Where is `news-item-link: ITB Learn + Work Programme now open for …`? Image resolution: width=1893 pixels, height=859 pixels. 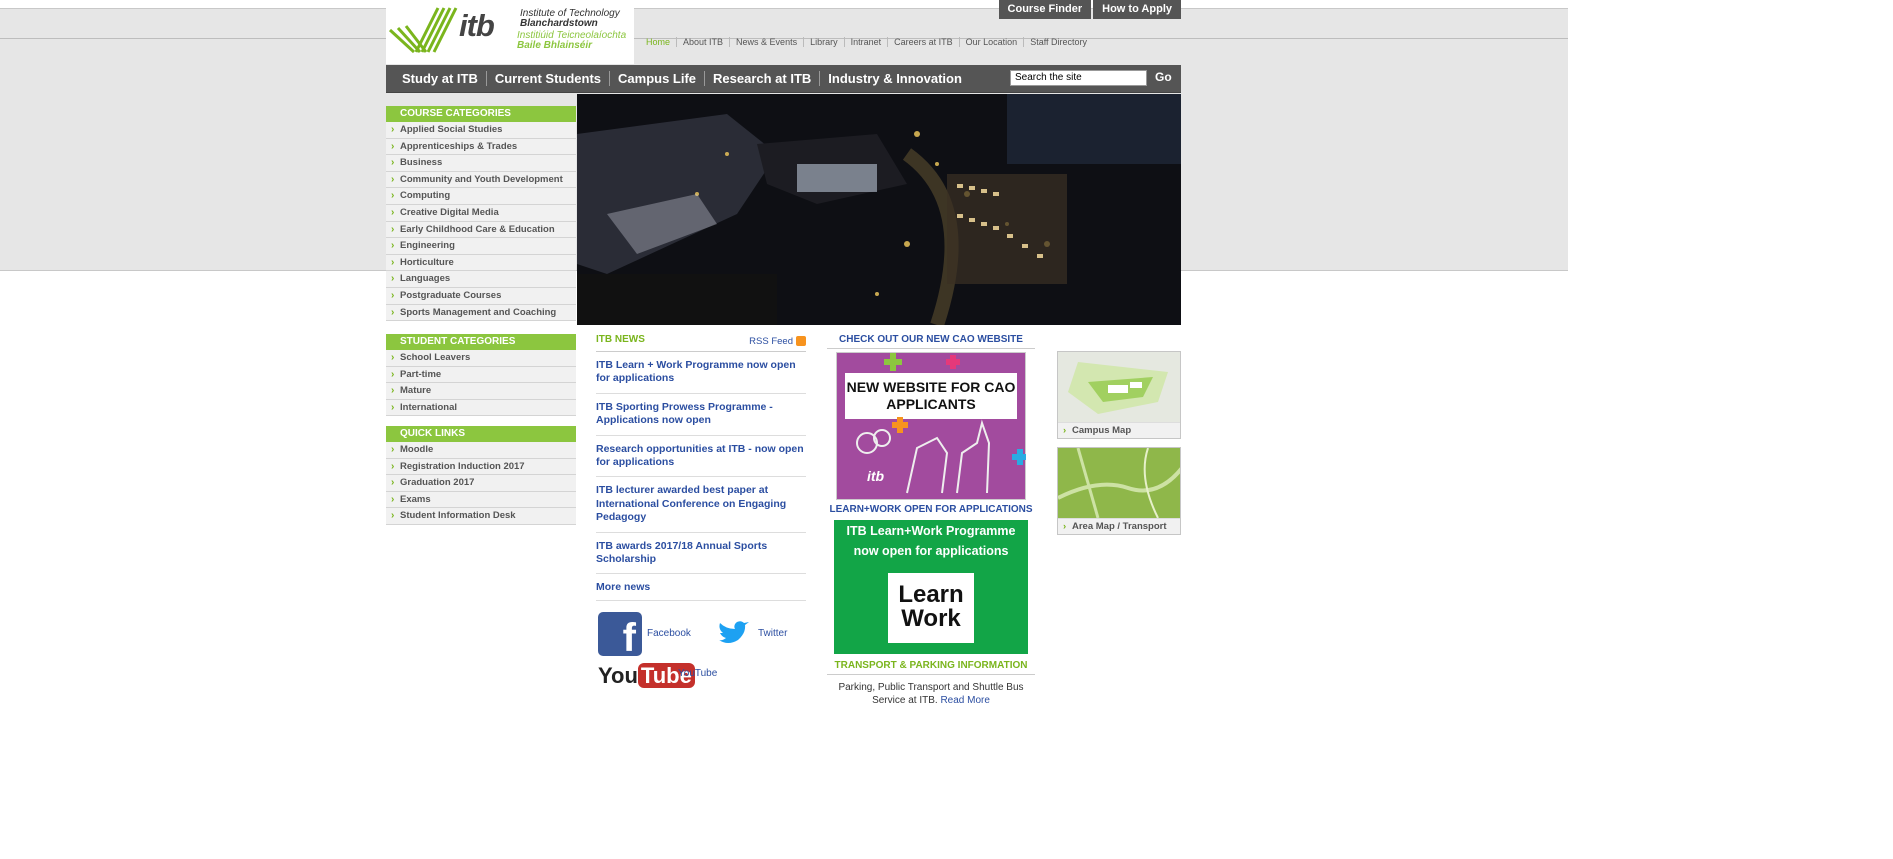
news-item-link: ITB Learn + Work Programme now open for … is located at coordinates (701, 373).